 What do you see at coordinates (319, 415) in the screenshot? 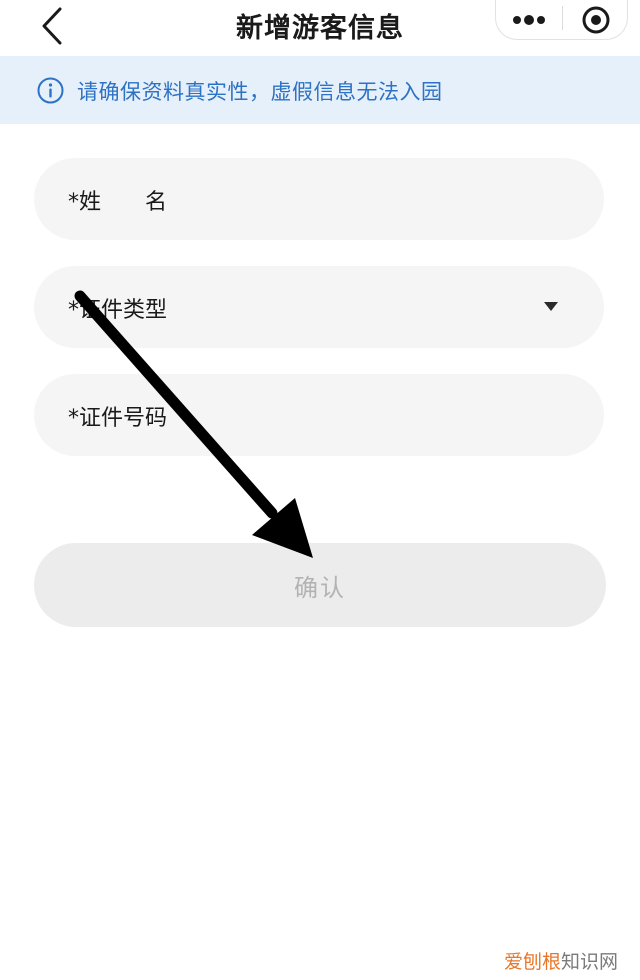
I see `id-number-field: *证件号码` at bounding box center [319, 415].